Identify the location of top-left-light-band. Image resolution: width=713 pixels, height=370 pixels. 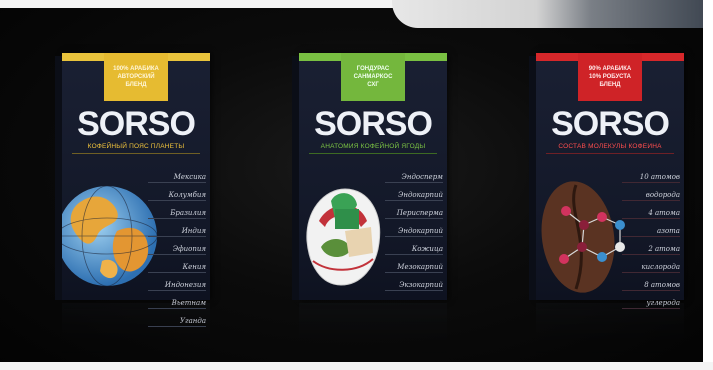
(200, 4).